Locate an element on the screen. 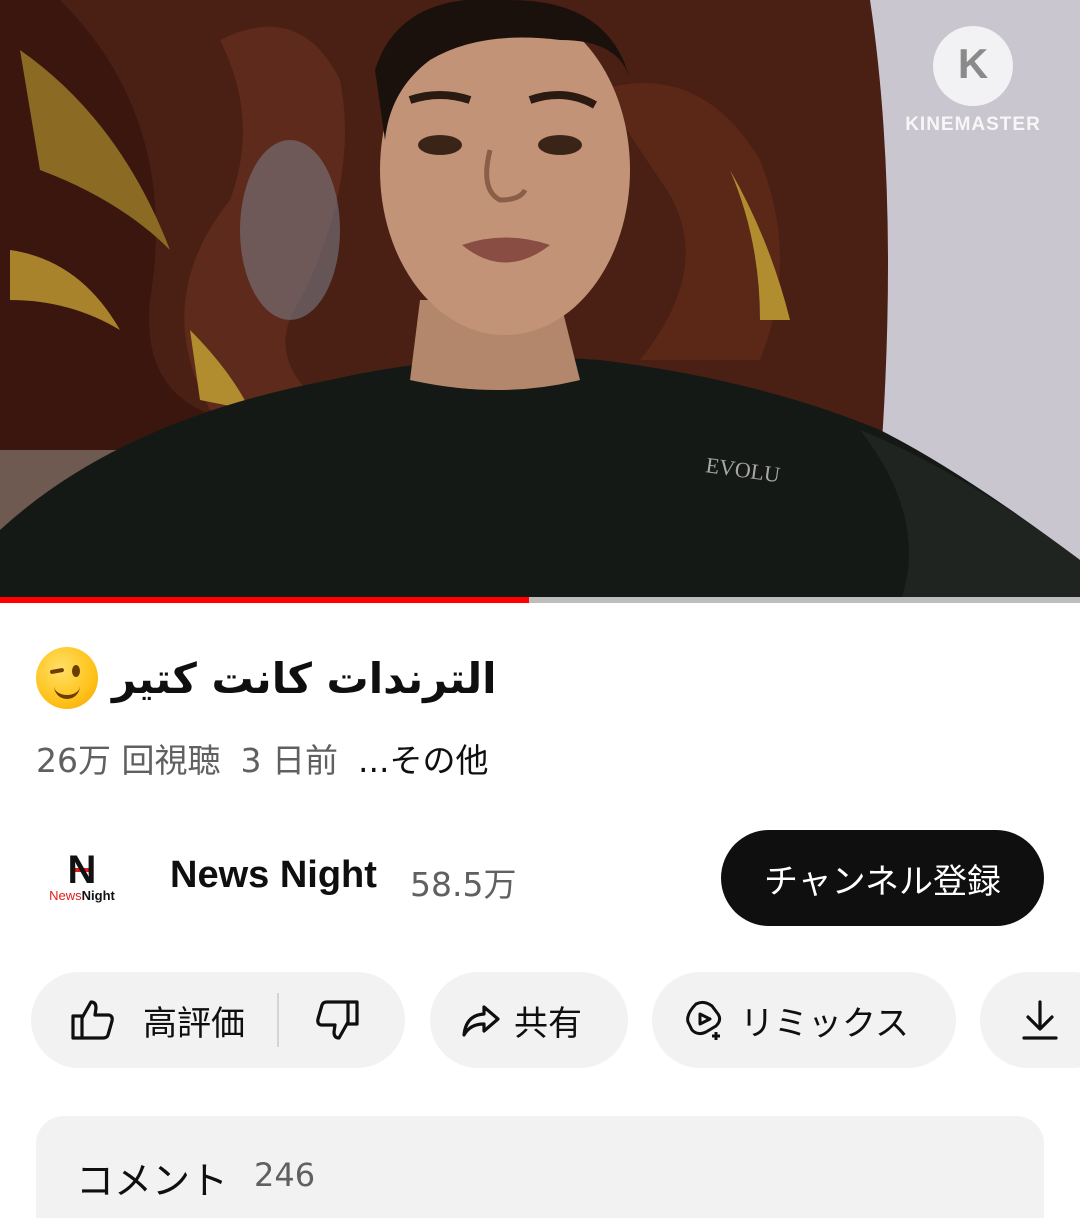  description-more-link: ...その他 is located at coordinates (423, 758).